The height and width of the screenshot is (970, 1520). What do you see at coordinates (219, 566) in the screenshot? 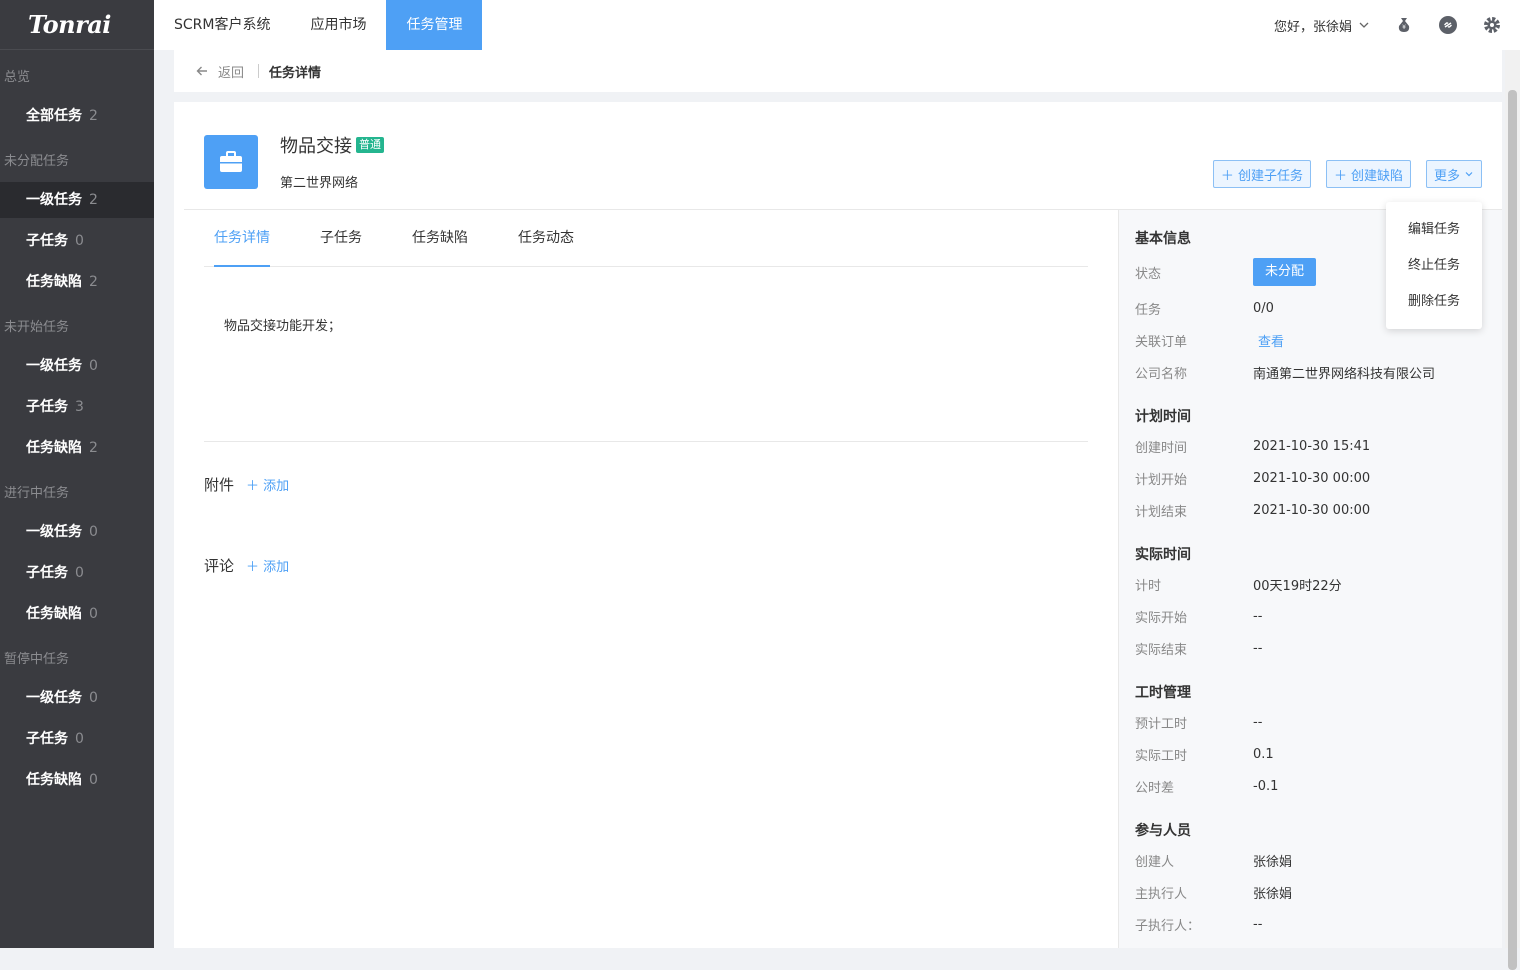
I see `comments-label: 评论` at bounding box center [219, 566].